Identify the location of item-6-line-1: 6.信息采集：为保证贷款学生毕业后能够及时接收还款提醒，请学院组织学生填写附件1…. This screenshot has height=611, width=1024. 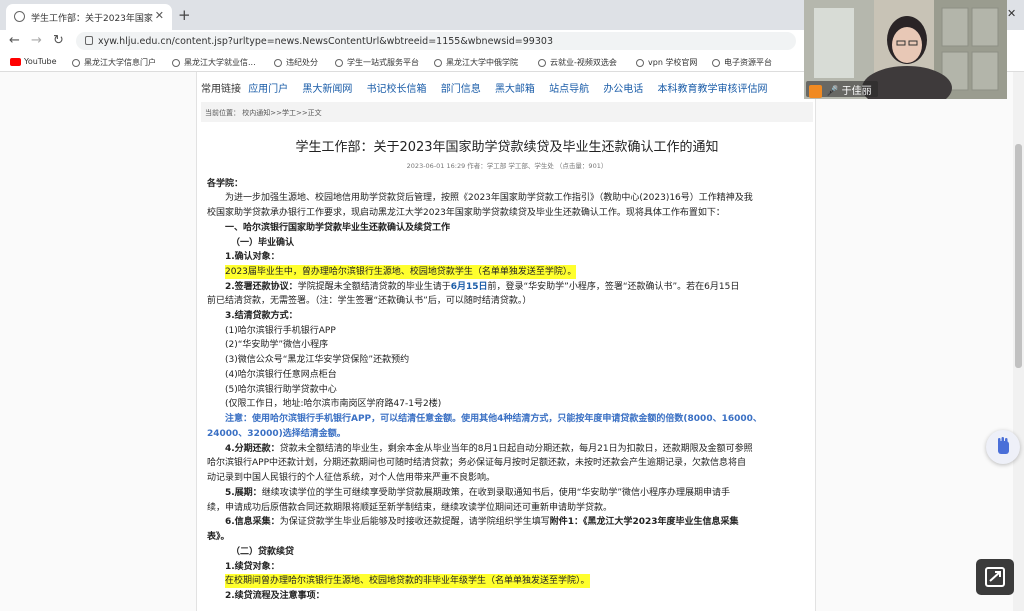
(482, 522).